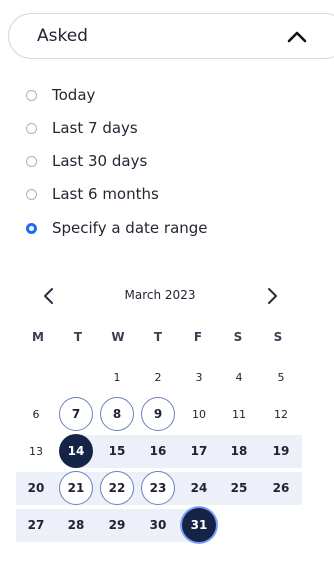  I want to click on option-label: Today, so click(74, 95).